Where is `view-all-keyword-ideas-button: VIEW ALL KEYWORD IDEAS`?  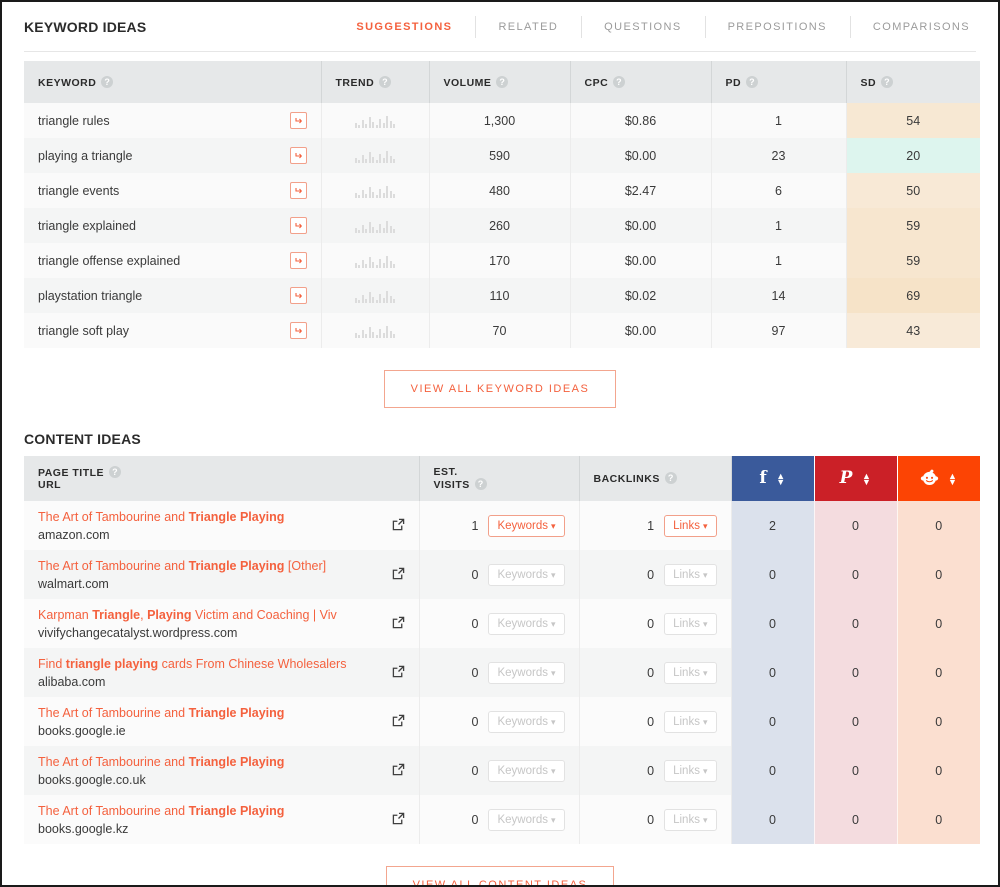
view-all-keyword-ideas-button: VIEW ALL KEYWORD IDEAS is located at coordinates (500, 389).